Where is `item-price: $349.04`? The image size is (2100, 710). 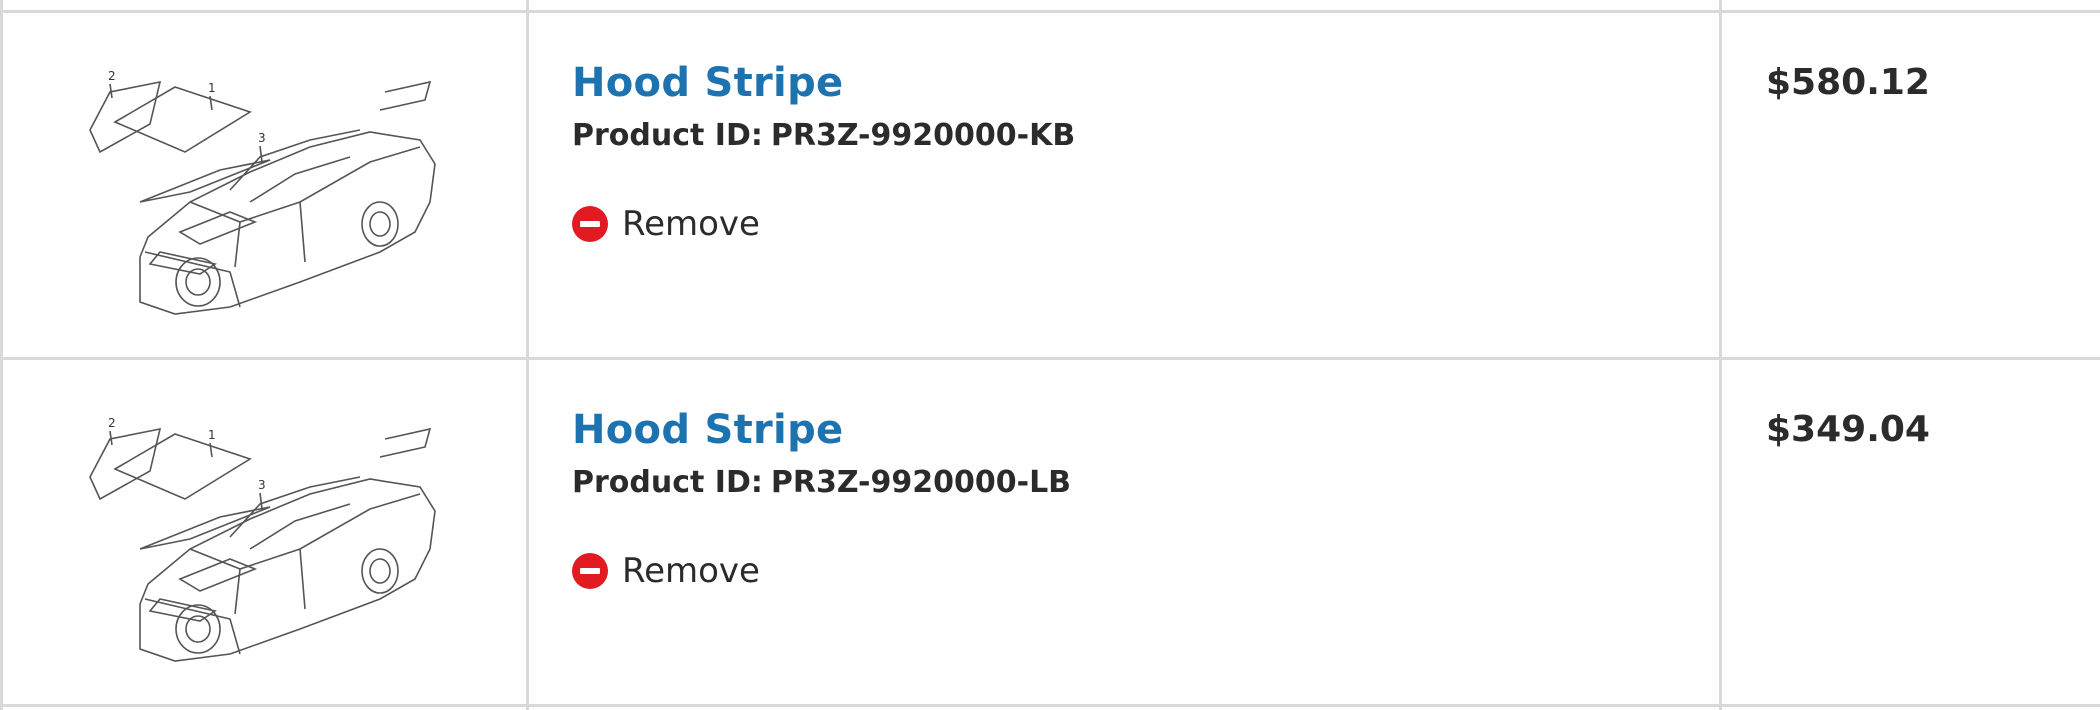 item-price: $349.04 is located at coordinates (1848, 429).